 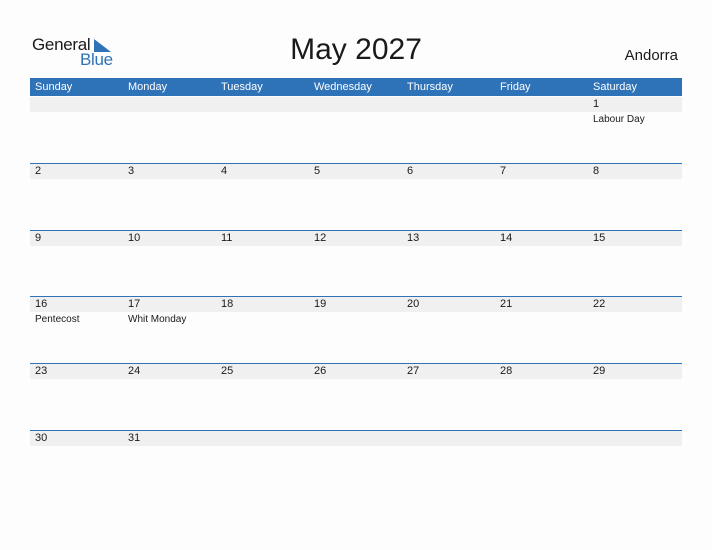 What do you see at coordinates (320, 371) in the screenshot?
I see `day-number: 26` at bounding box center [320, 371].